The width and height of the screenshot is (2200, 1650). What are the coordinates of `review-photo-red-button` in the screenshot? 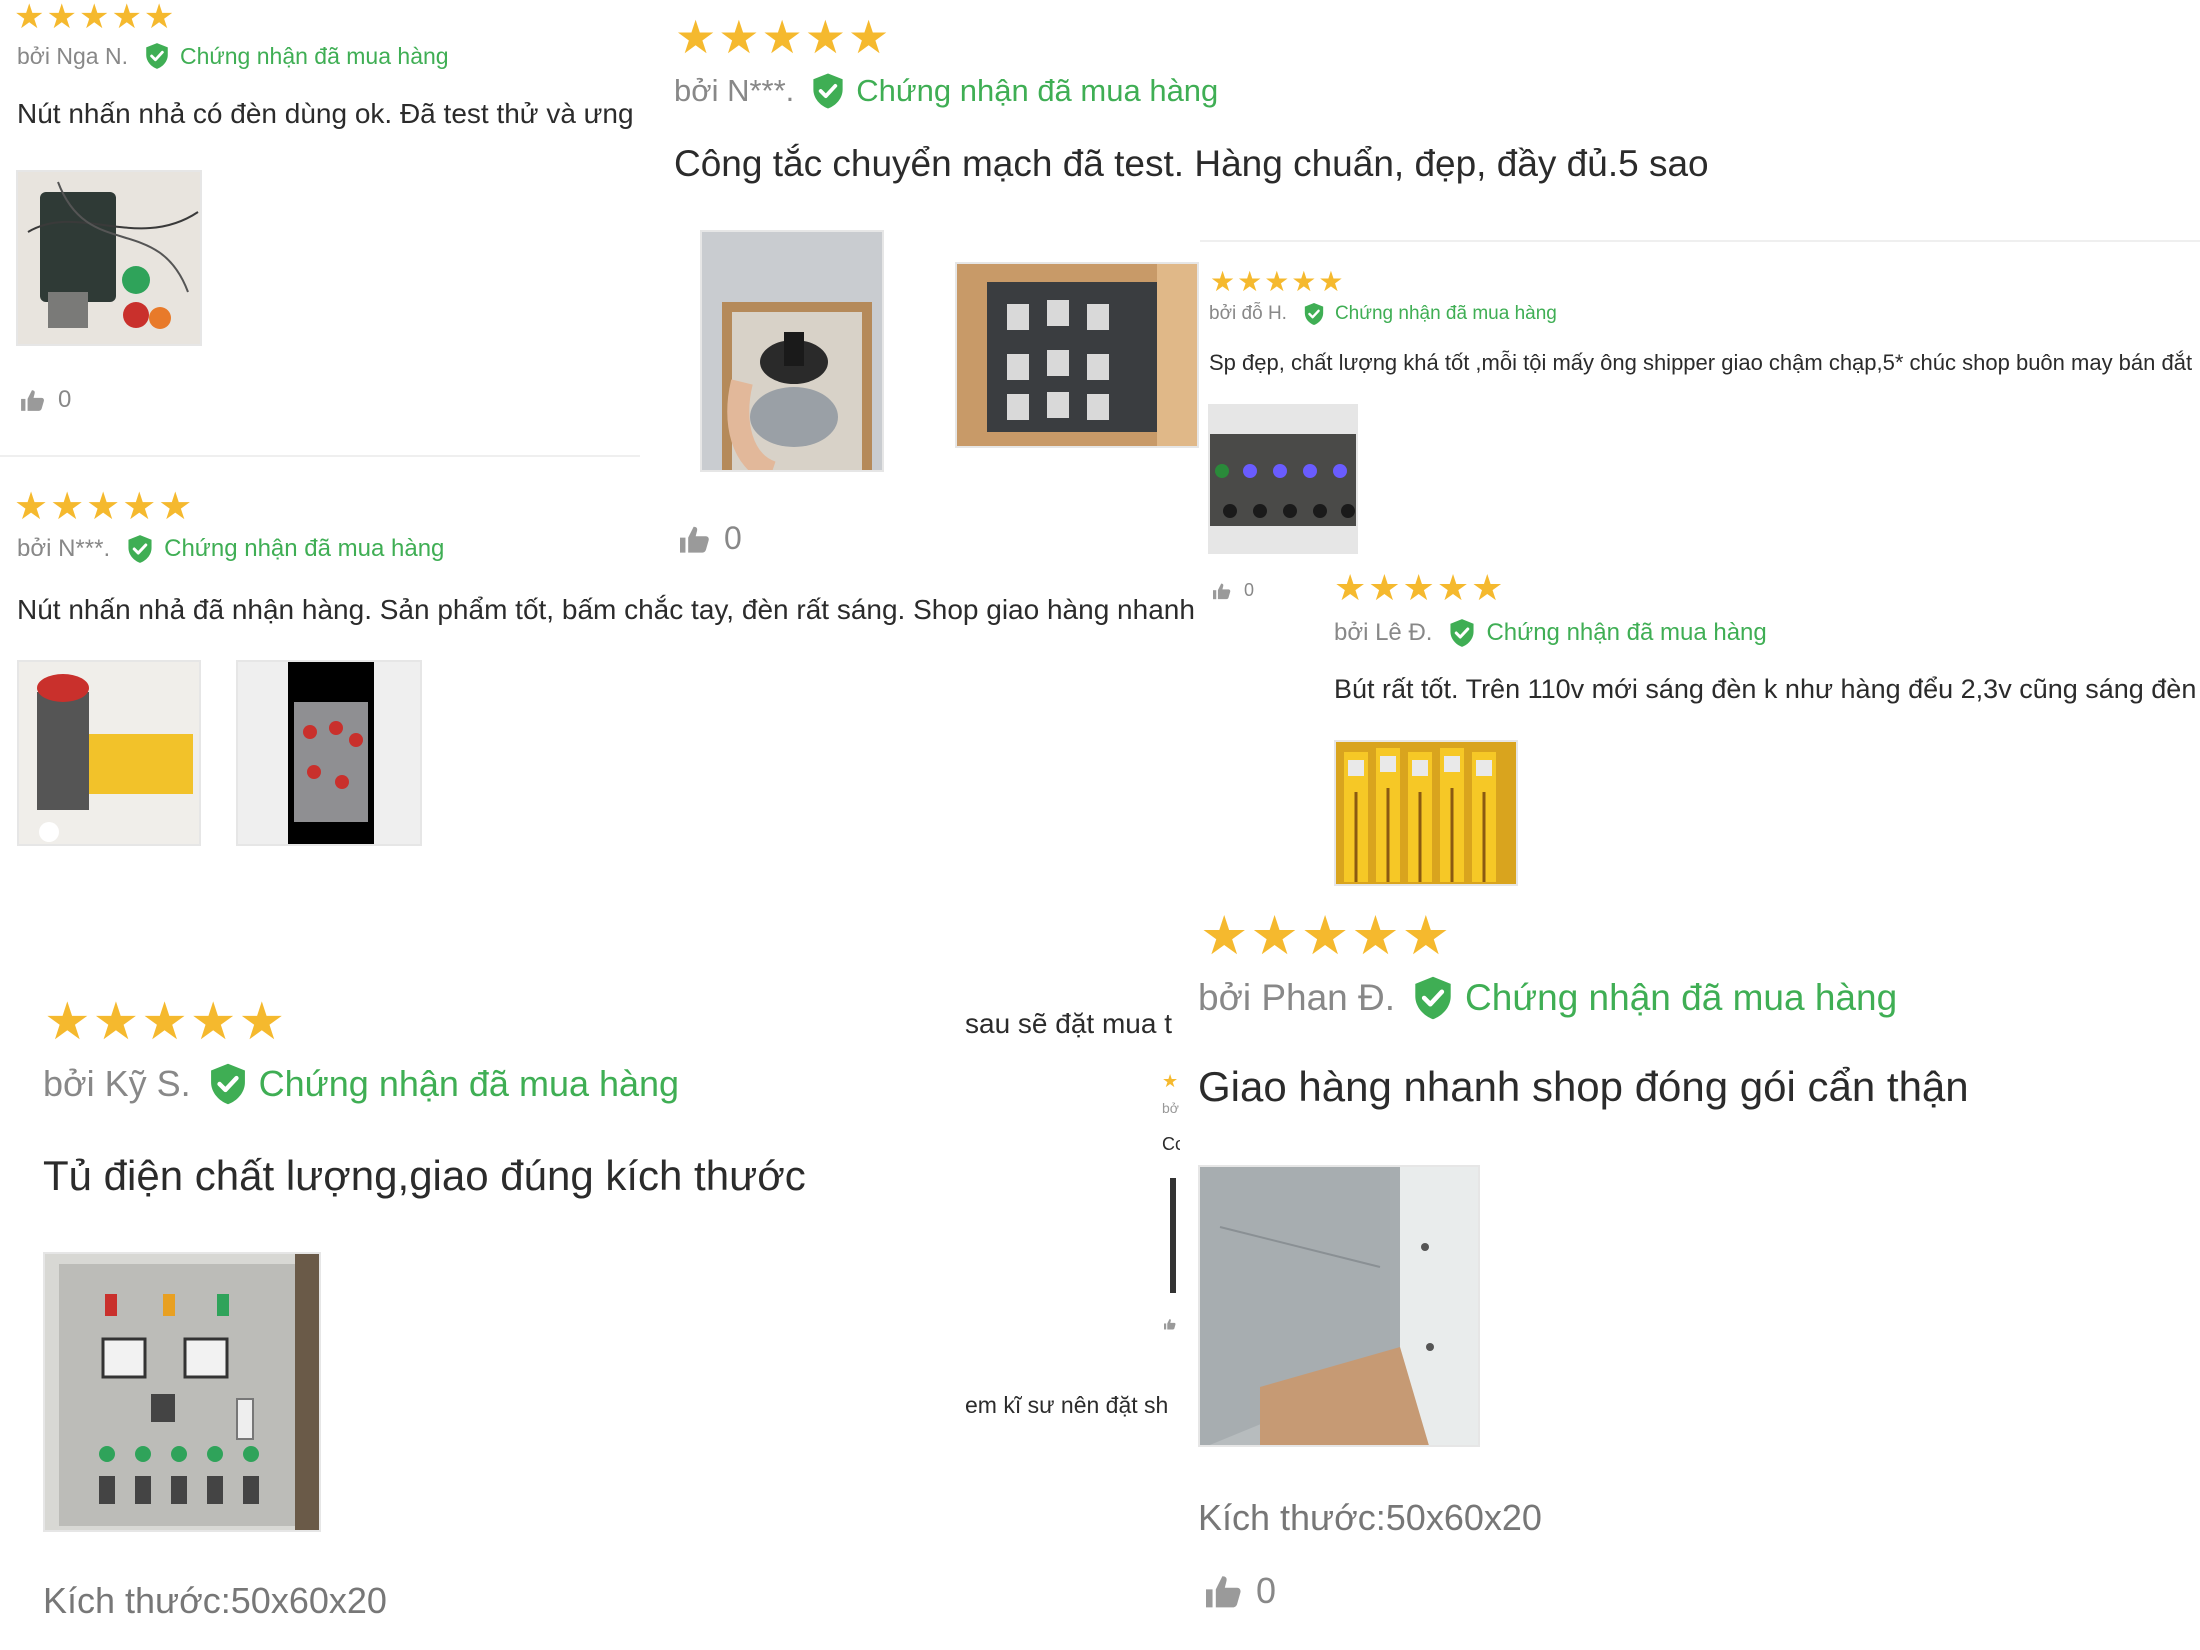 It's located at (109, 753).